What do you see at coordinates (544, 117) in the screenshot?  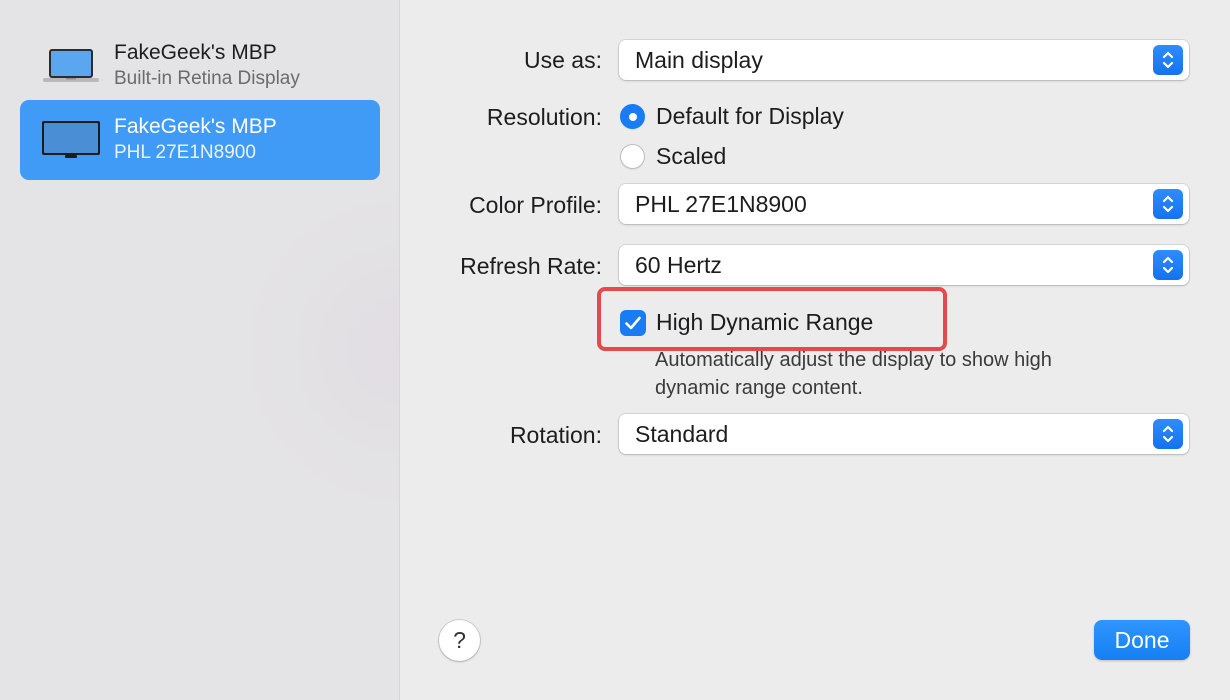 I see `resolution-label: Resolution:` at bounding box center [544, 117].